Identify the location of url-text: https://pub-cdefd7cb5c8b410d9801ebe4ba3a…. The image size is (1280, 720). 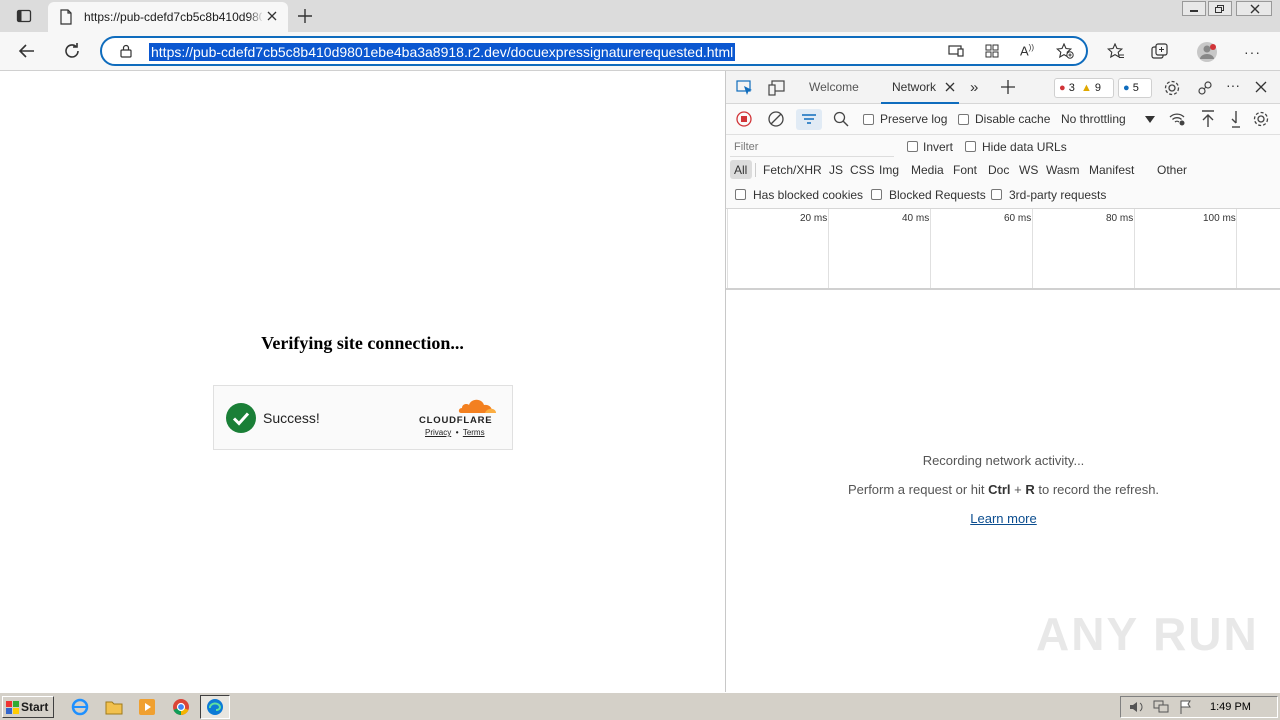
(442, 52).